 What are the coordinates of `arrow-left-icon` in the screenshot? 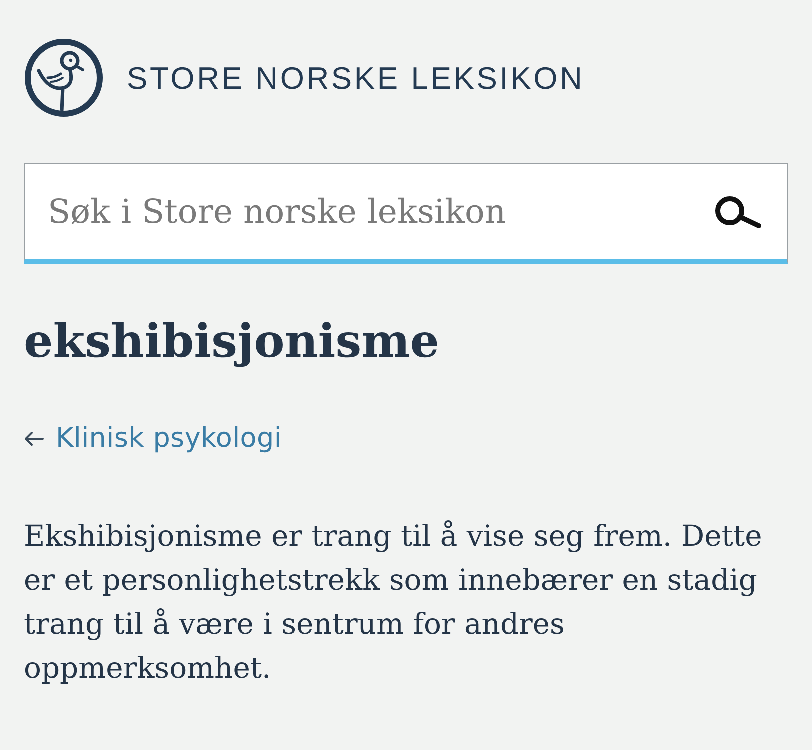 It's located at (34, 438).